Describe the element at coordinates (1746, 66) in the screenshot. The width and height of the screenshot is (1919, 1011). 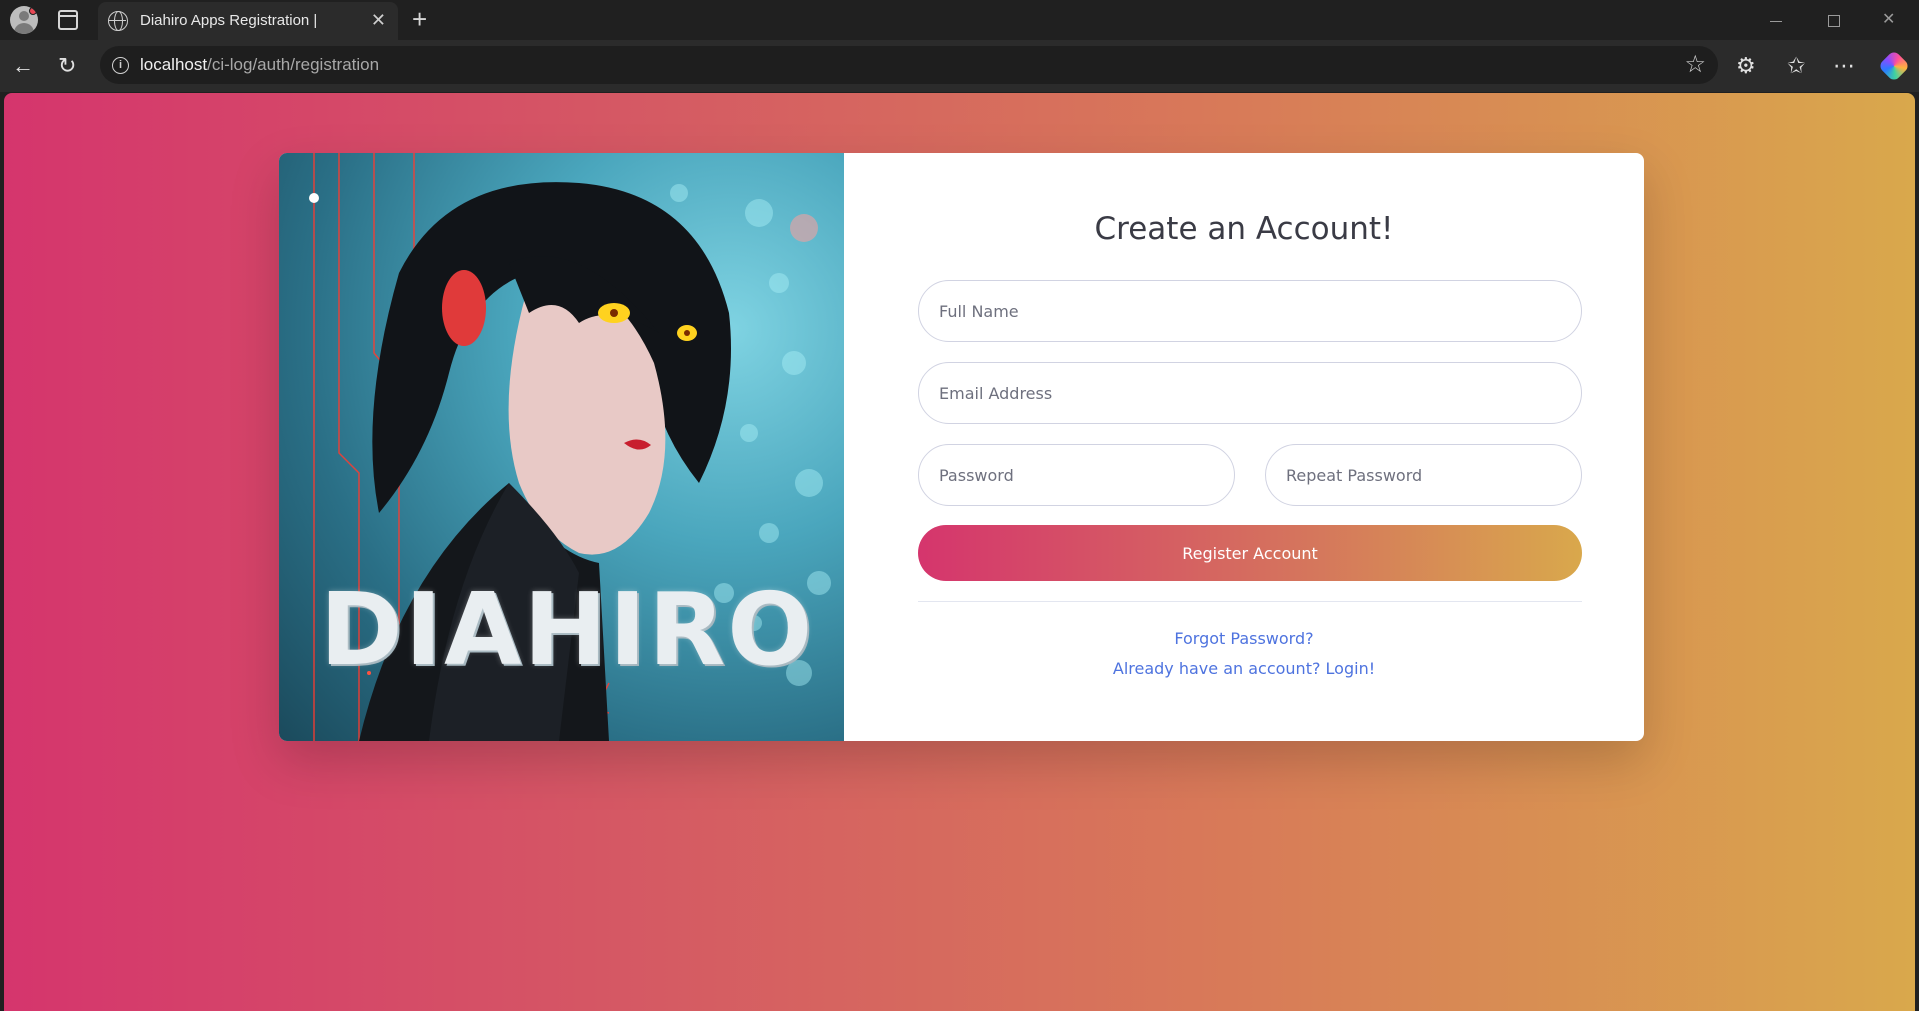
I see `extensions-icon: ⚙` at that location.